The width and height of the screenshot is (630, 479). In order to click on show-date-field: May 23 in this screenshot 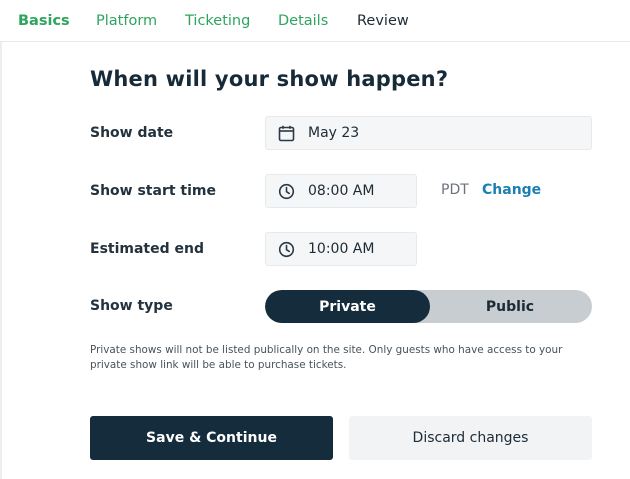, I will do `click(428, 133)`.